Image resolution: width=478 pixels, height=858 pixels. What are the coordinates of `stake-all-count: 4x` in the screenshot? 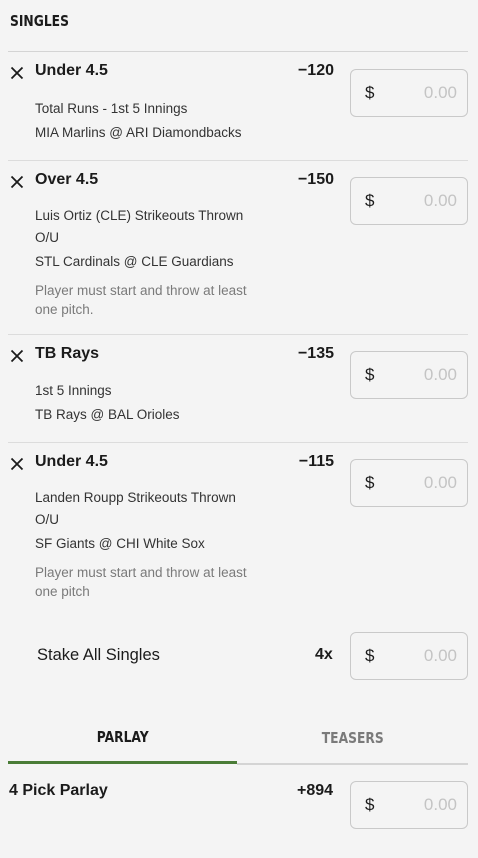 It's located at (324, 654).